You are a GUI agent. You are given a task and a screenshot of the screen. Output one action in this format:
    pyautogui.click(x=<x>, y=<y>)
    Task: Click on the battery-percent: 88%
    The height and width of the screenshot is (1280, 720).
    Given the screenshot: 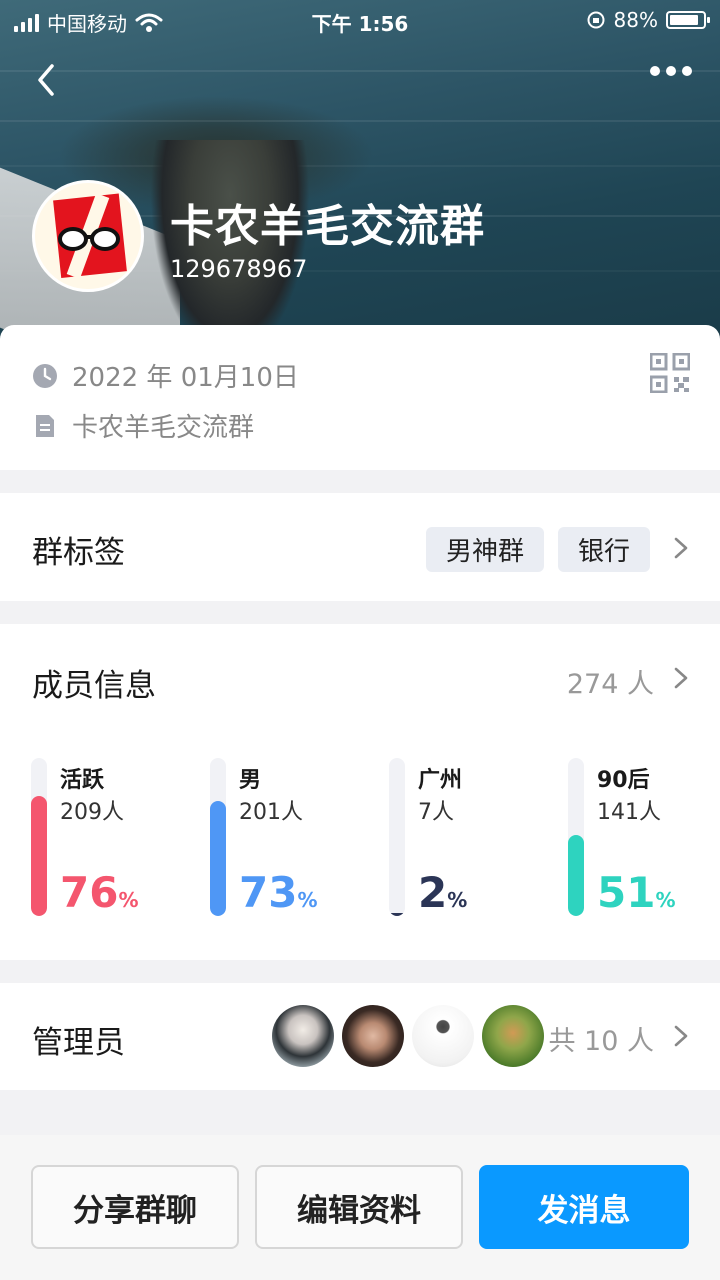 What is the action you would take?
    pyautogui.click(x=635, y=20)
    